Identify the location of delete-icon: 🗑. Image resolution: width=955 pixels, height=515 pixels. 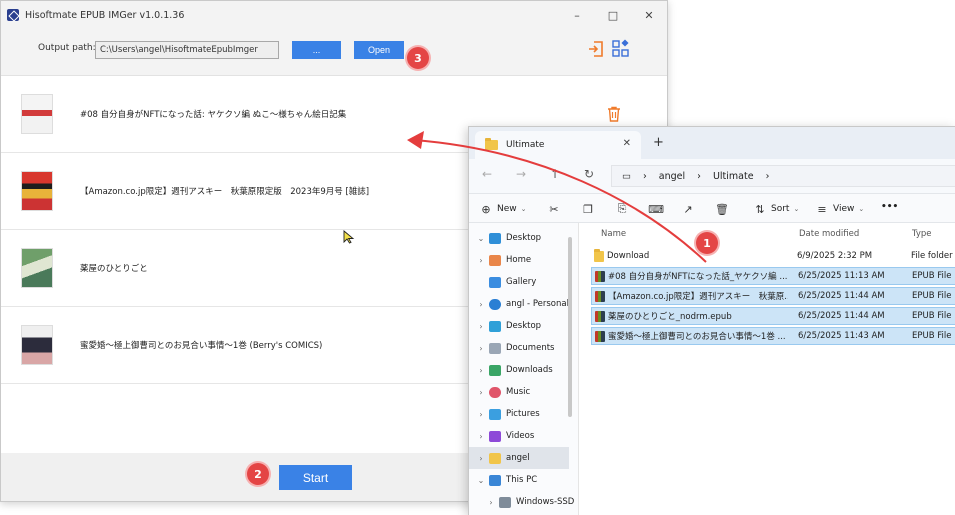
(722, 209).